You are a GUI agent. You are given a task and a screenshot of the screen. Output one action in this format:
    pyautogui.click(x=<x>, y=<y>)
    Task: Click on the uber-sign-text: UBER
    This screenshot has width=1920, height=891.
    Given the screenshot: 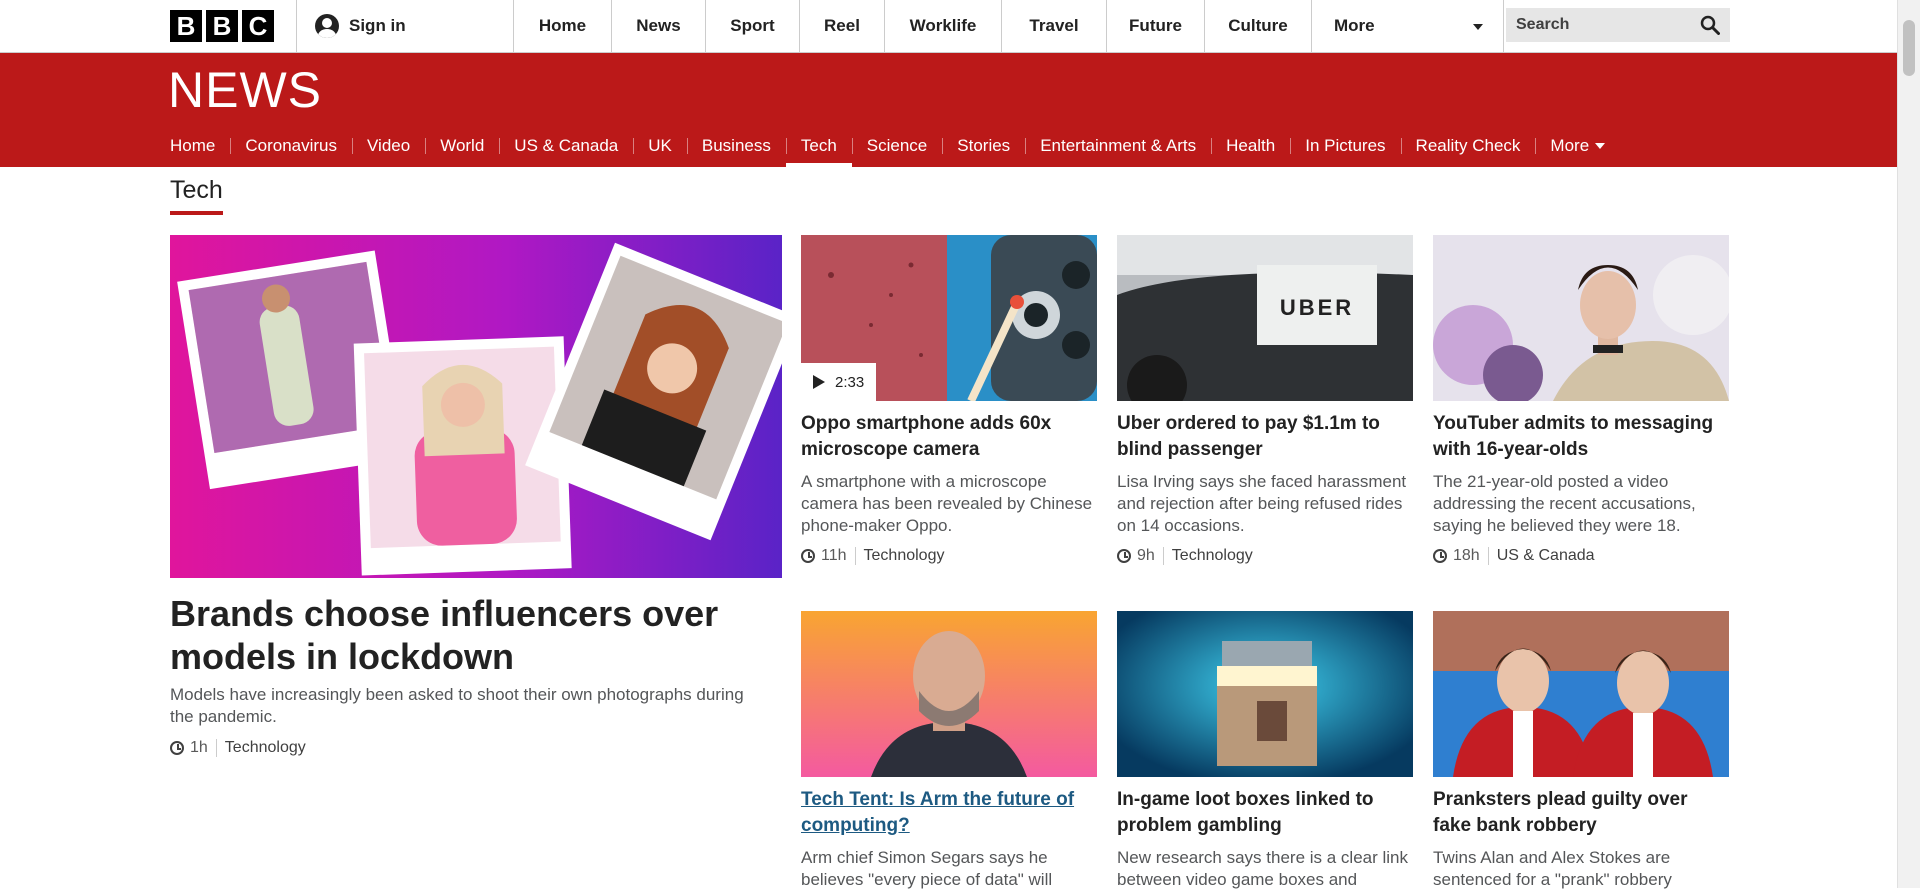 What is the action you would take?
    pyautogui.click(x=1317, y=307)
    